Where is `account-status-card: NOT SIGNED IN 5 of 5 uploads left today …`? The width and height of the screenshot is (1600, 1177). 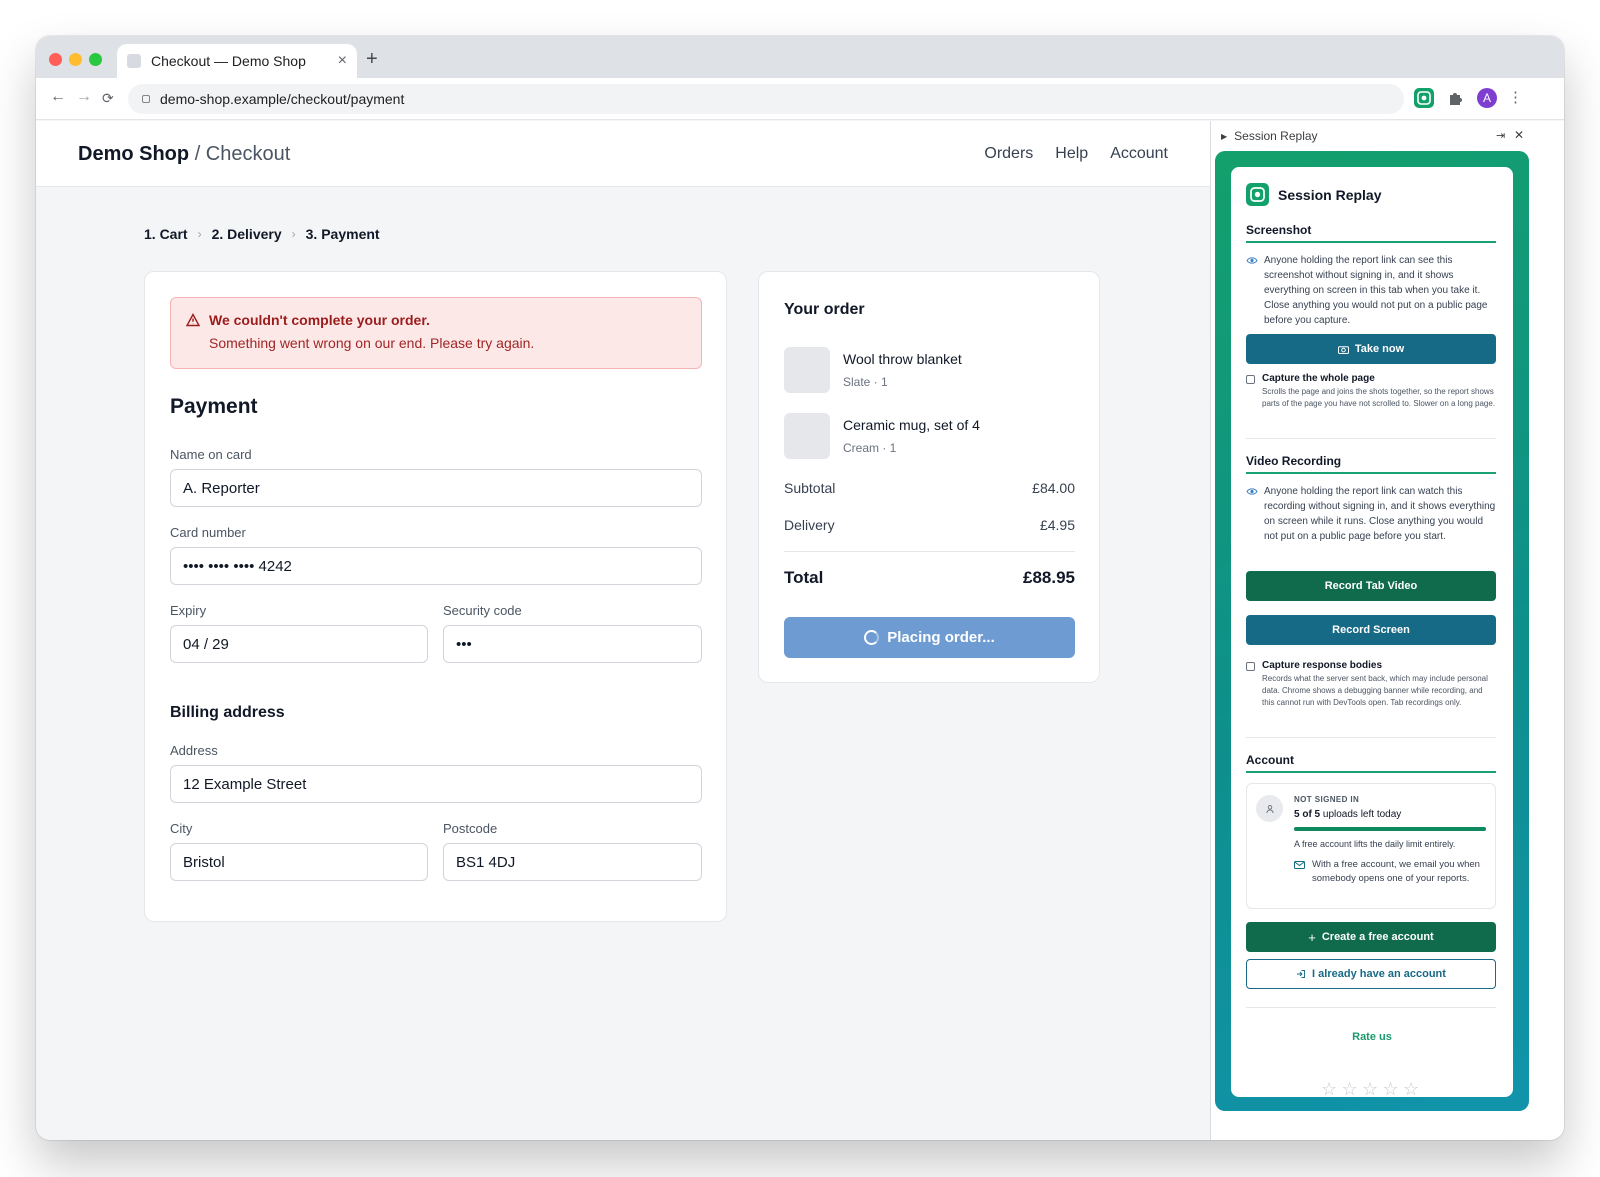 account-status-card: NOT SIGNED IN 5 of 5 uploads left today … is located at coordinates (1371, 846).